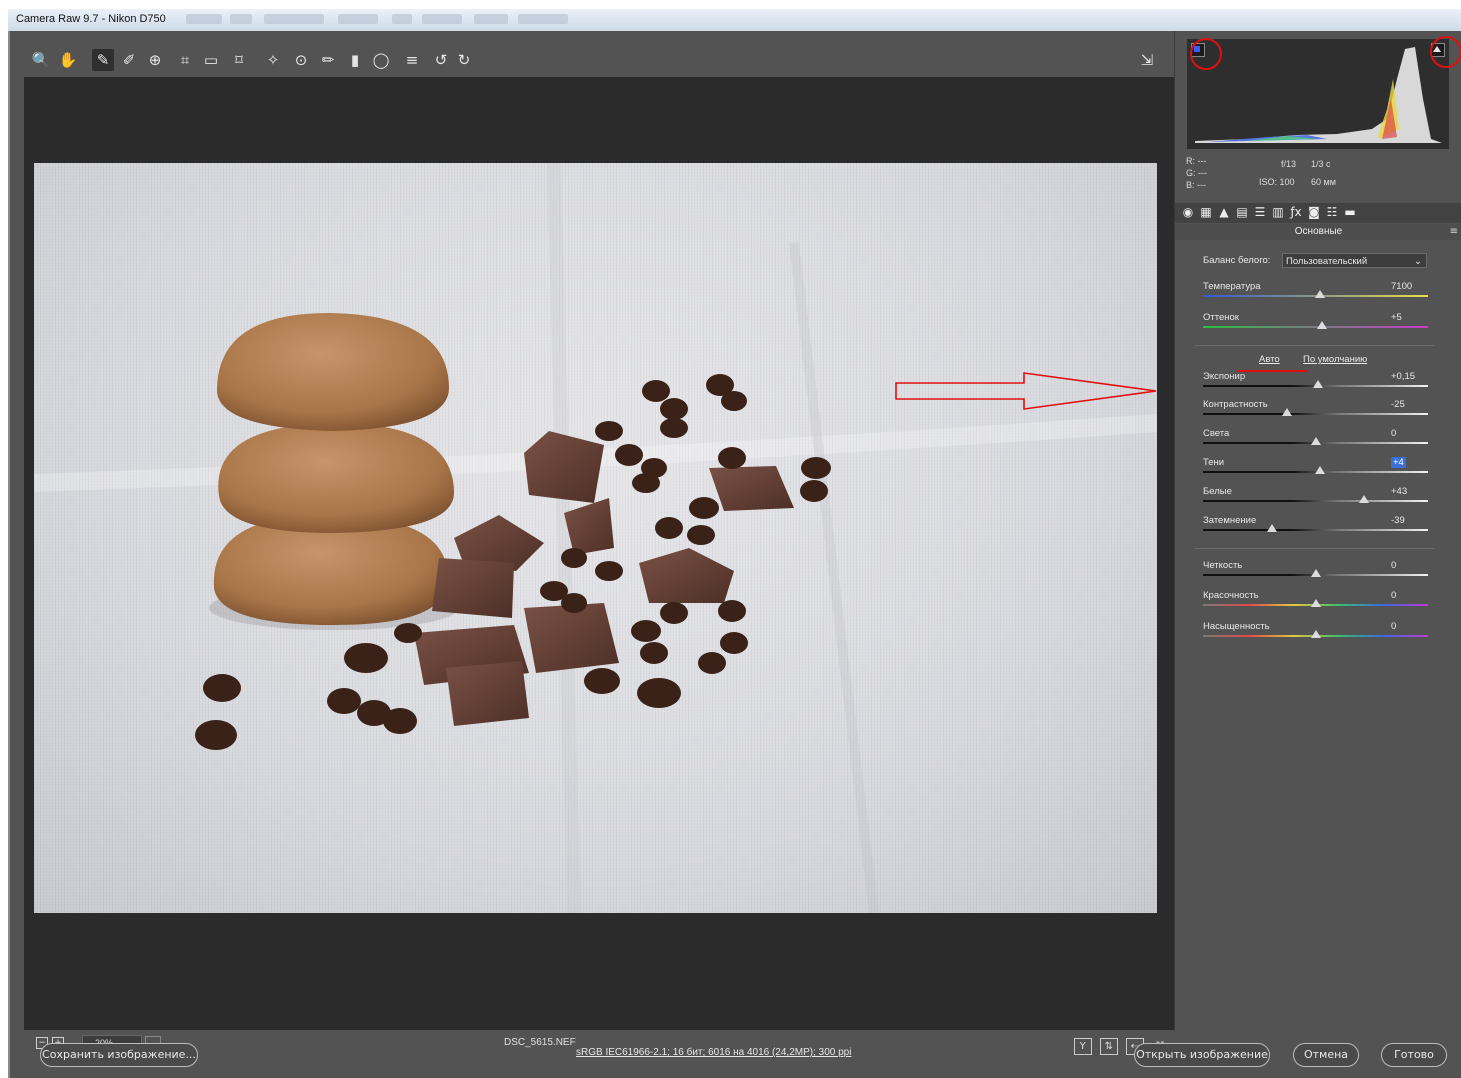  What do you see at coordinates (1332, 212) in the screenshot?
I see `panel-tab-icon: ☷` at bounding box center [1332, 212].